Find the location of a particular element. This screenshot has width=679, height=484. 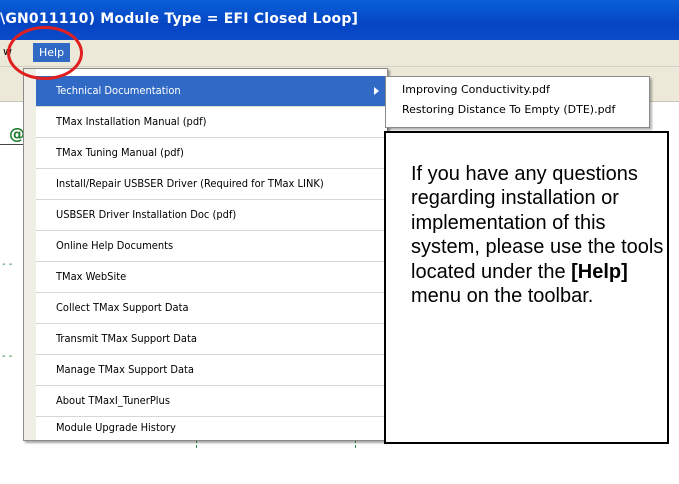

callout-bold-help: [Help] is located at coordinates (599, 271).